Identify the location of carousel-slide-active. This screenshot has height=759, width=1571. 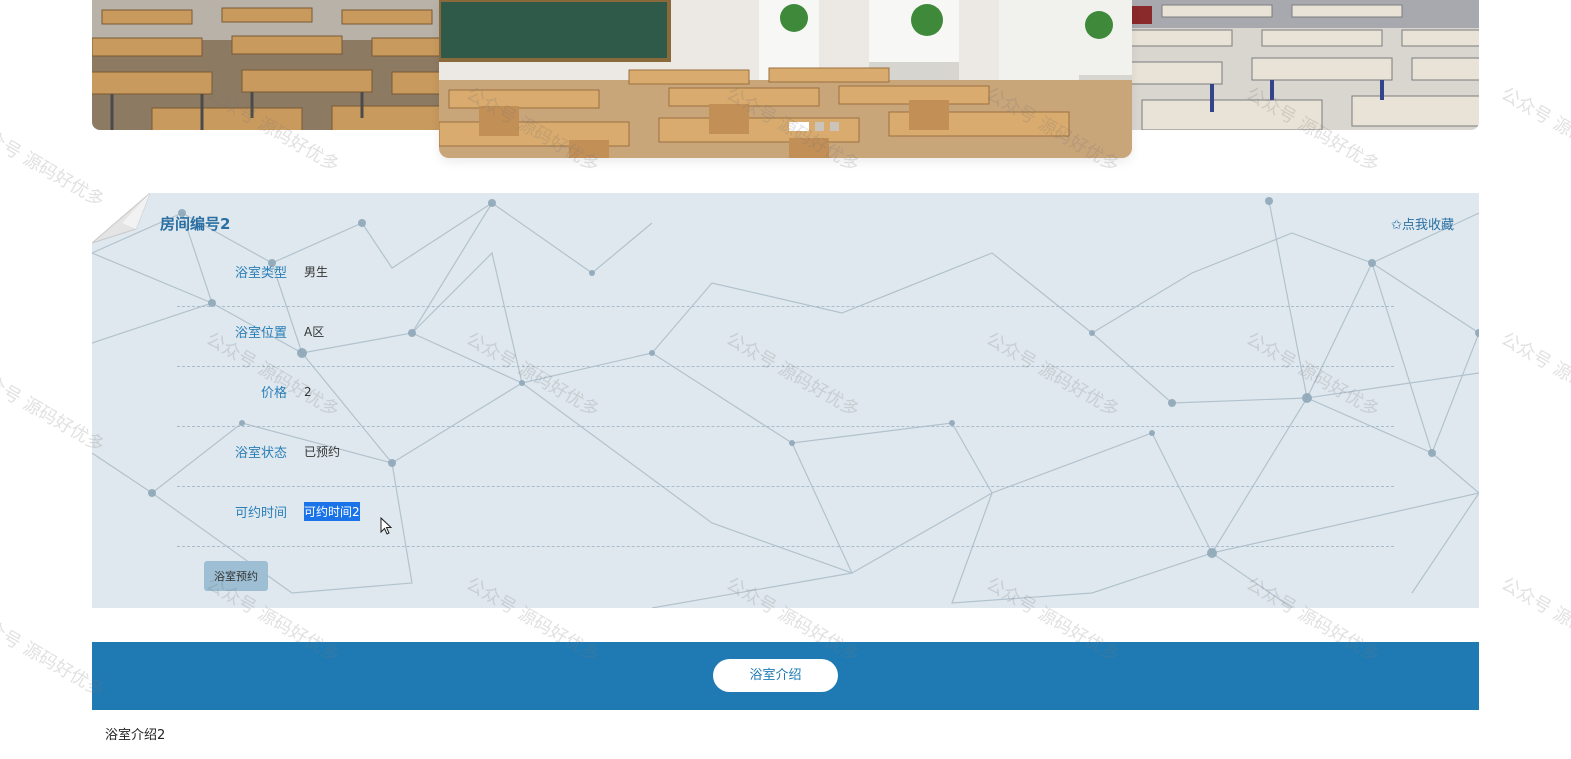
(785, 79).